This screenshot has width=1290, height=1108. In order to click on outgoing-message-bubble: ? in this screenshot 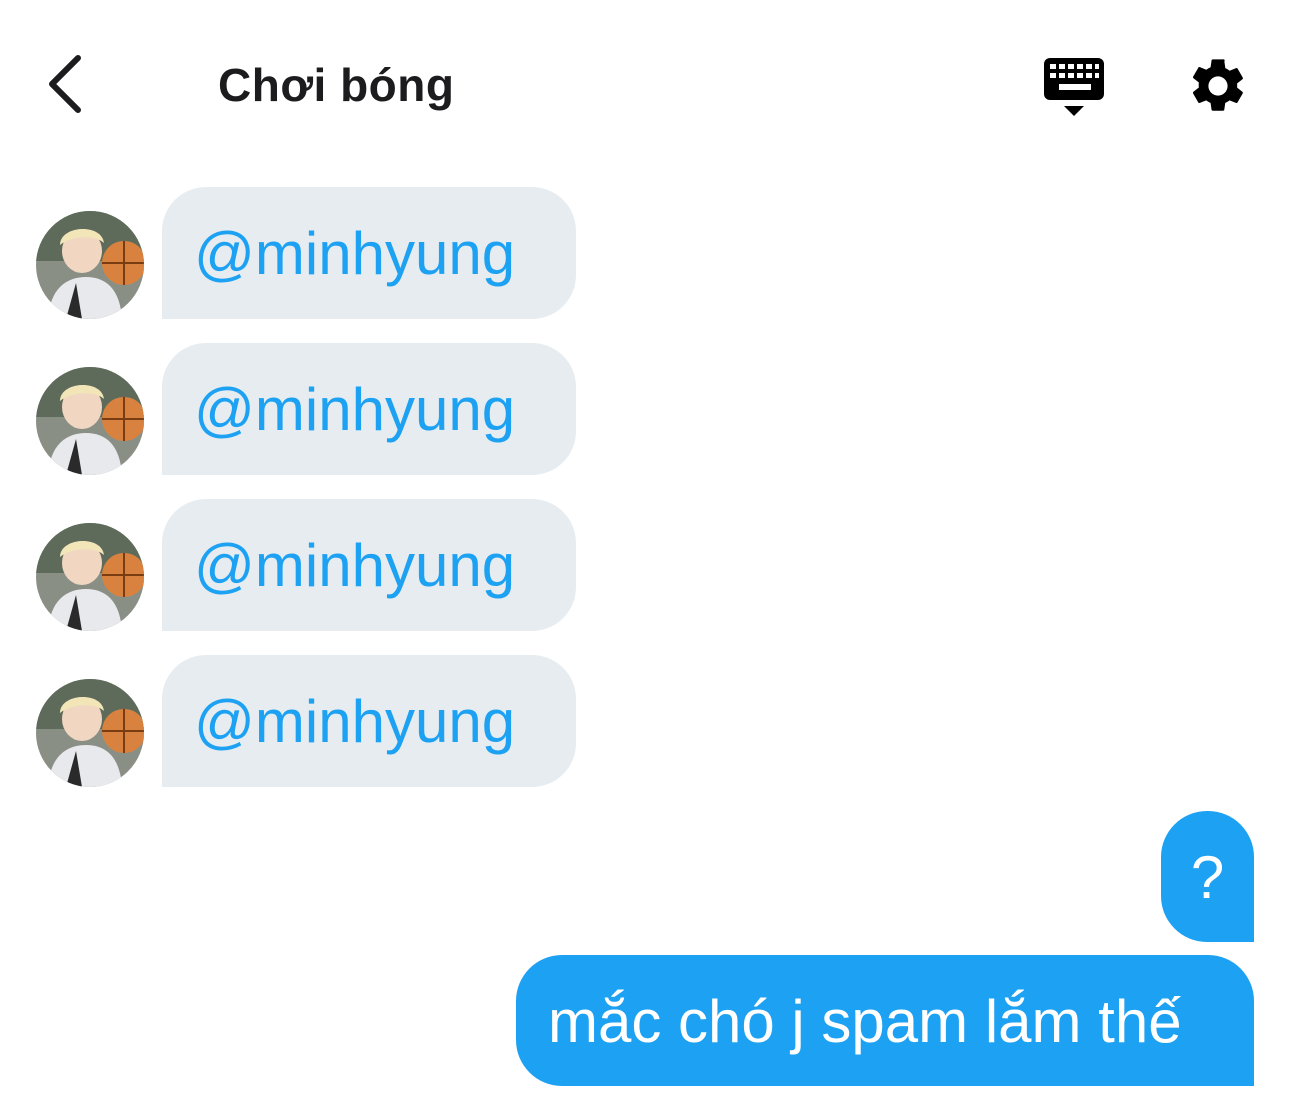, I will do `click(1207, 876)`.